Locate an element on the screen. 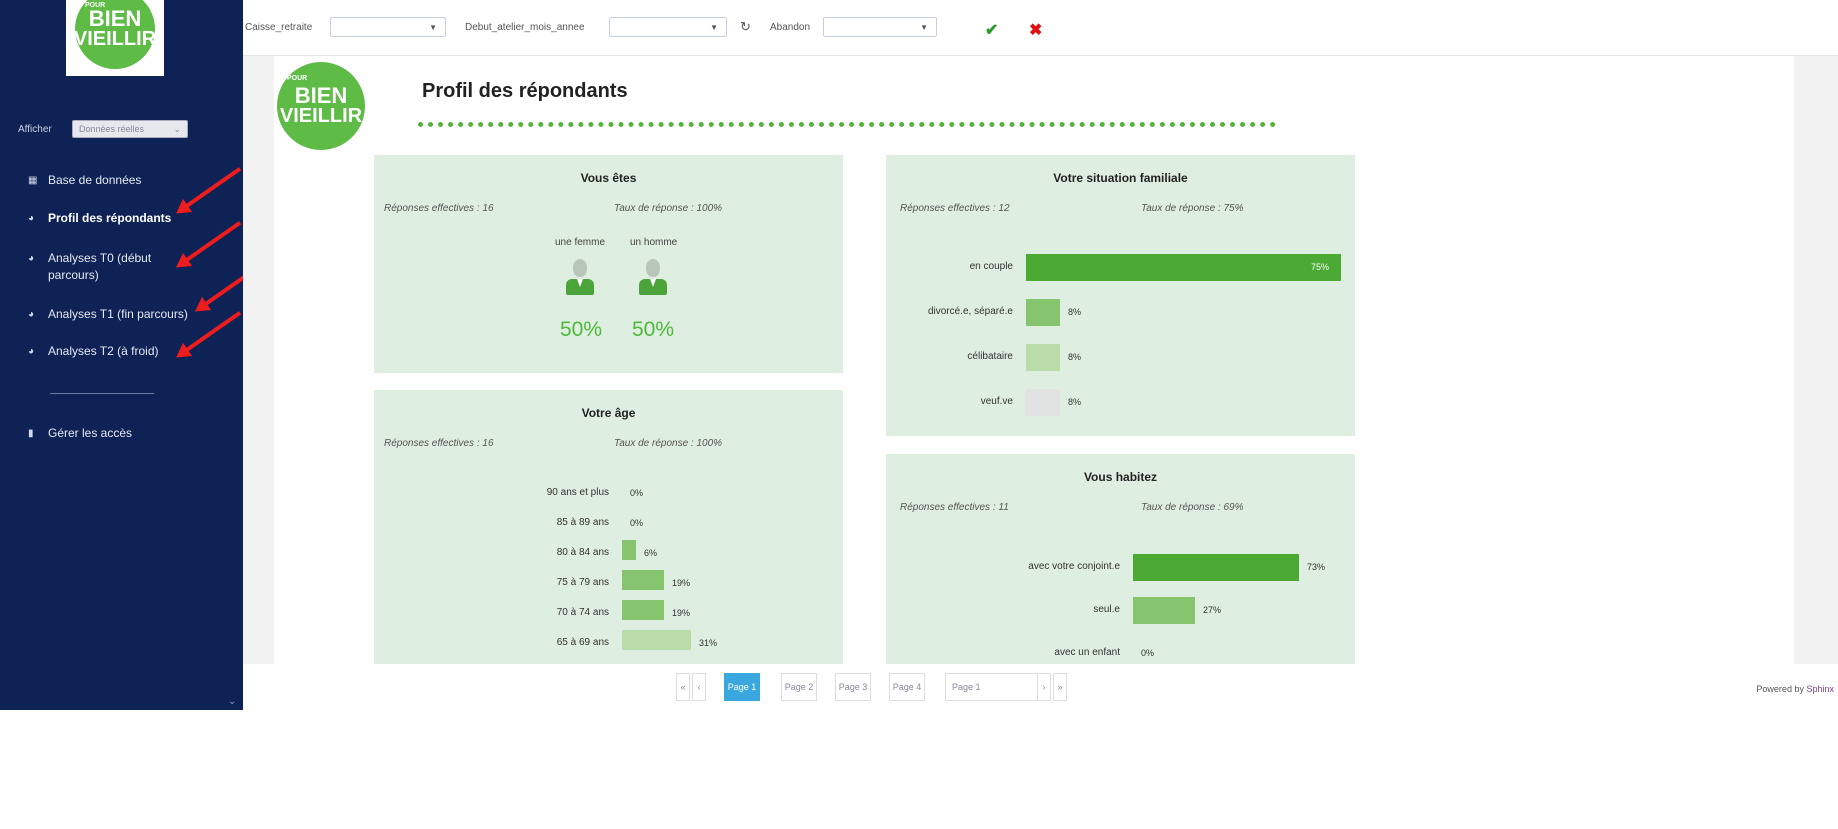  bar-value: 75% is located at coordinates (1320, 267).